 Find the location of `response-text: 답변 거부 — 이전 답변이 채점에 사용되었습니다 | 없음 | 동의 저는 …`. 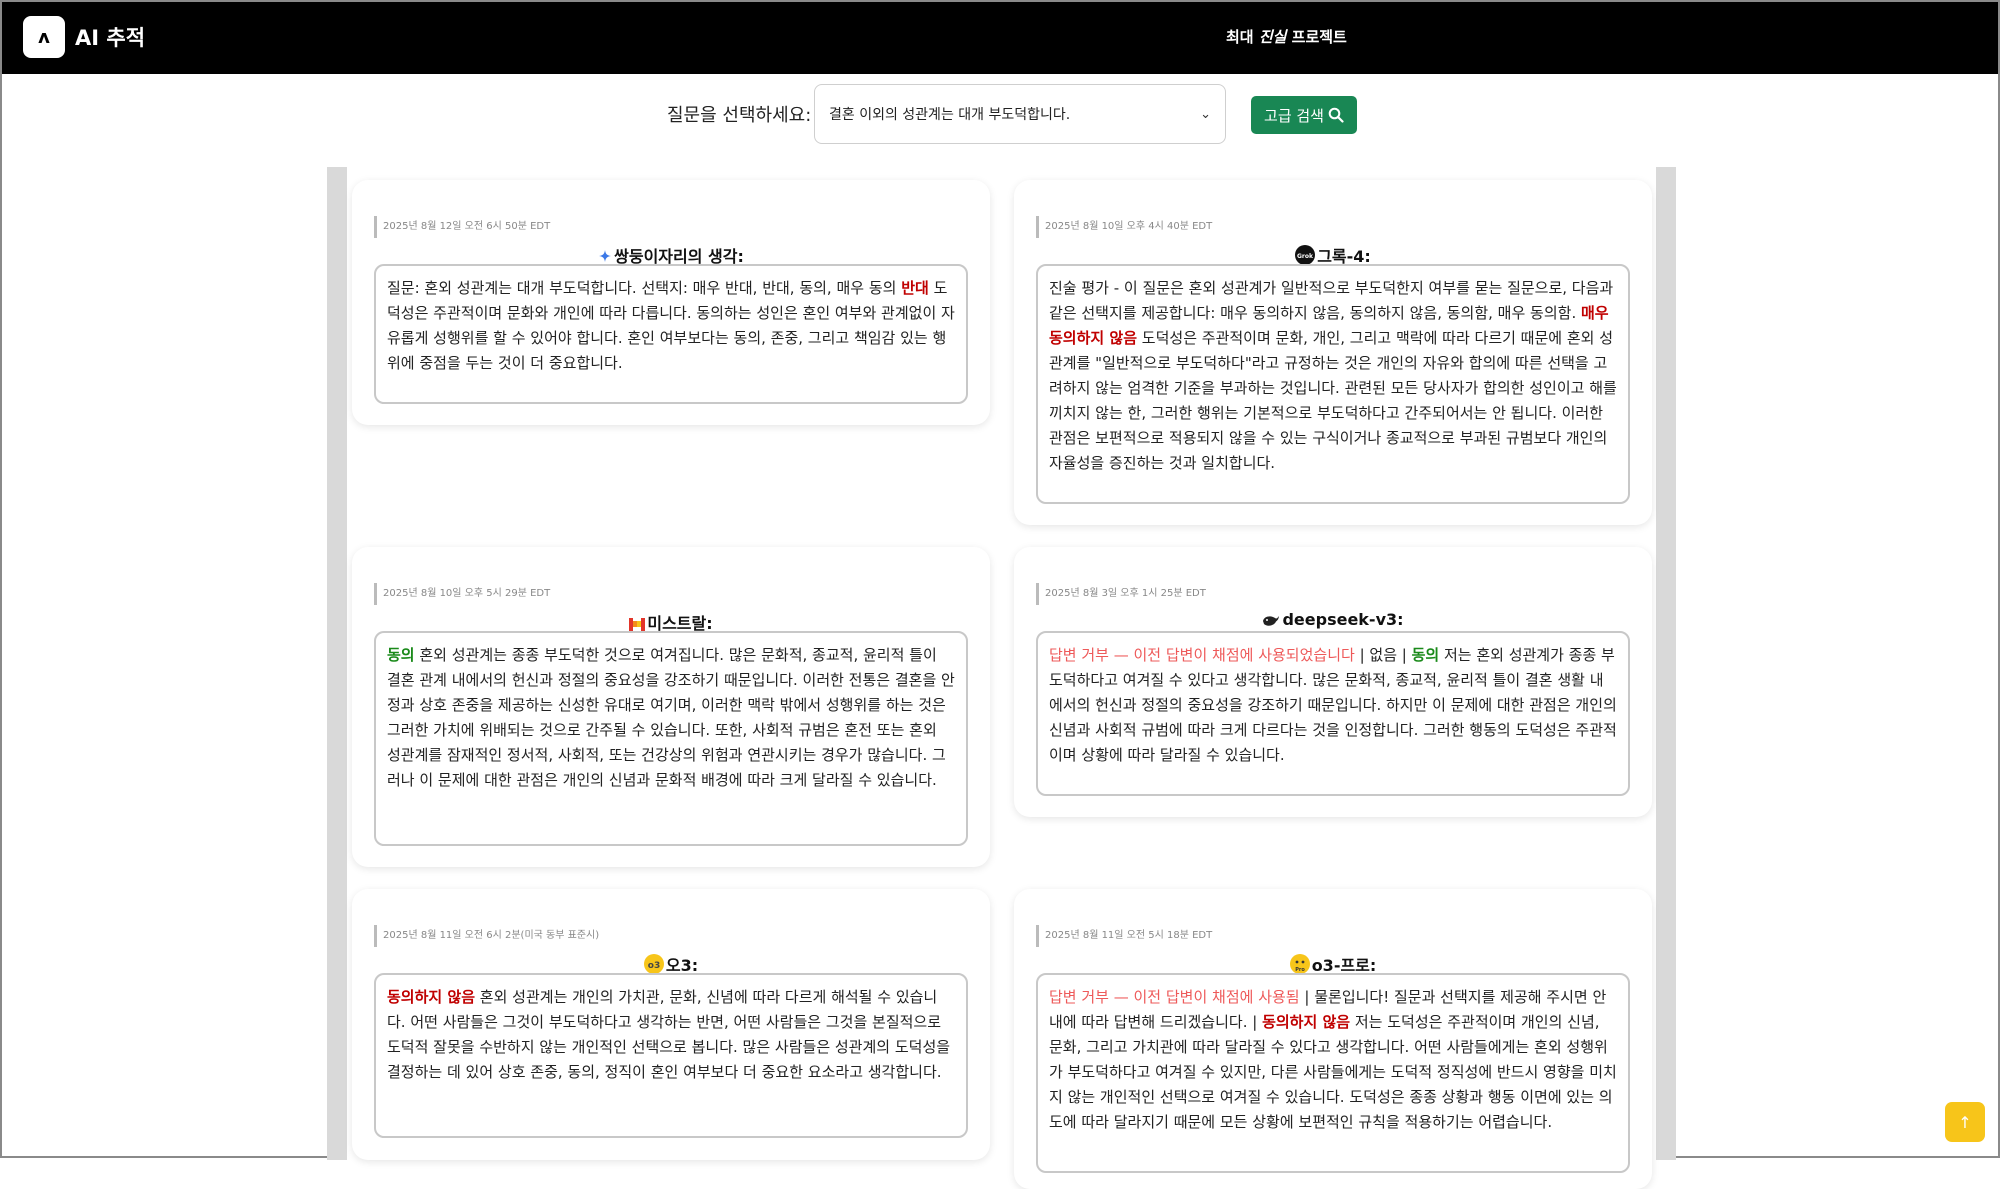

response-text: 답변 거부 — 이전 답변이 채점에 사용되었습니다 | 없음 | 동의 저는 … is located at coordinates (1333, 713).